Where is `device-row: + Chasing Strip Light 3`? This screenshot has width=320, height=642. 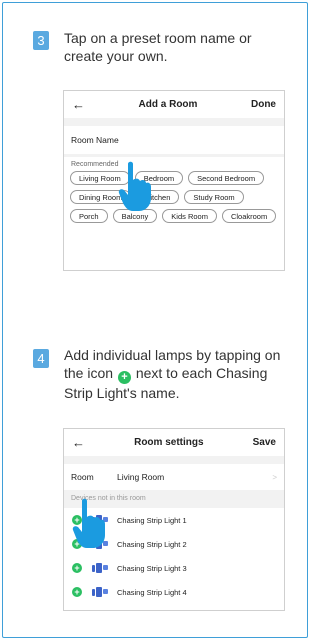
device-row: + Chasing Strip Light 3 is located at coordinates (174, 568).